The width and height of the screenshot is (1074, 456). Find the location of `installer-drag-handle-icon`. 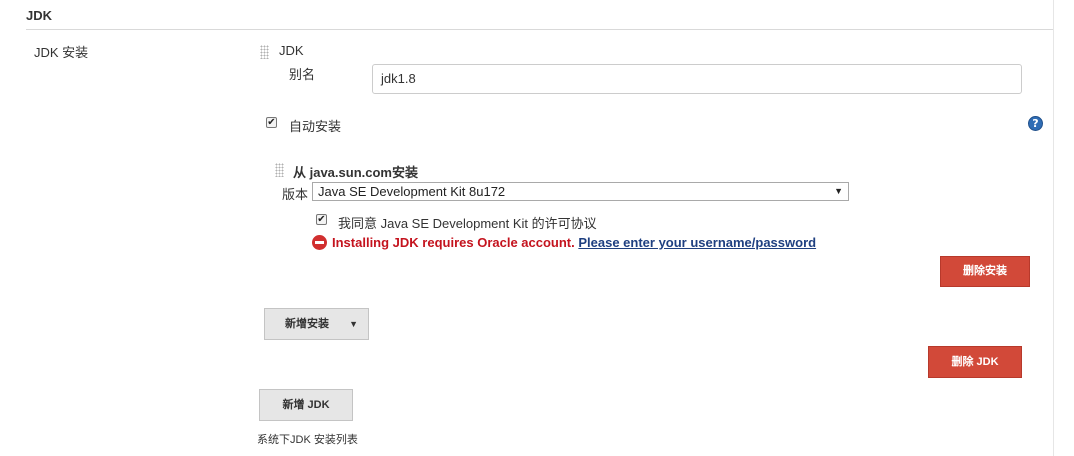

installer-drag-handle-icon is located at coordinates (279, 170).